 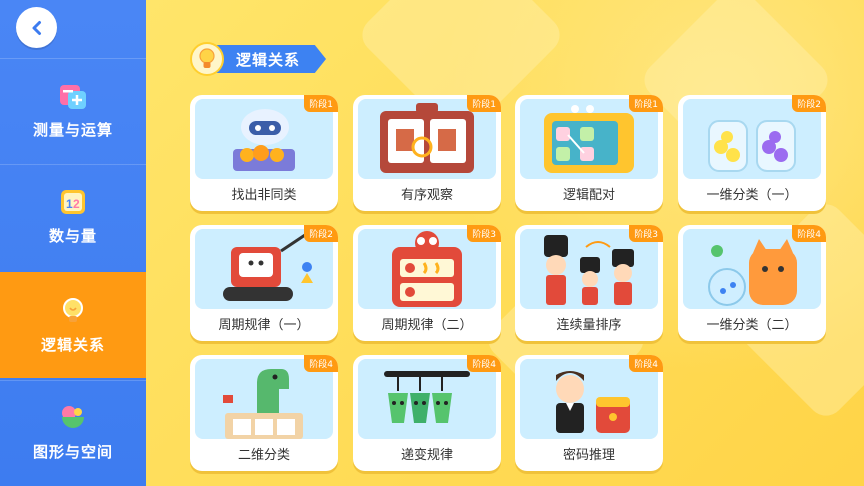 I want to click on lesson-card-continuous-ordering: 阶段3 连续量排序, so click(x=589, y=283).